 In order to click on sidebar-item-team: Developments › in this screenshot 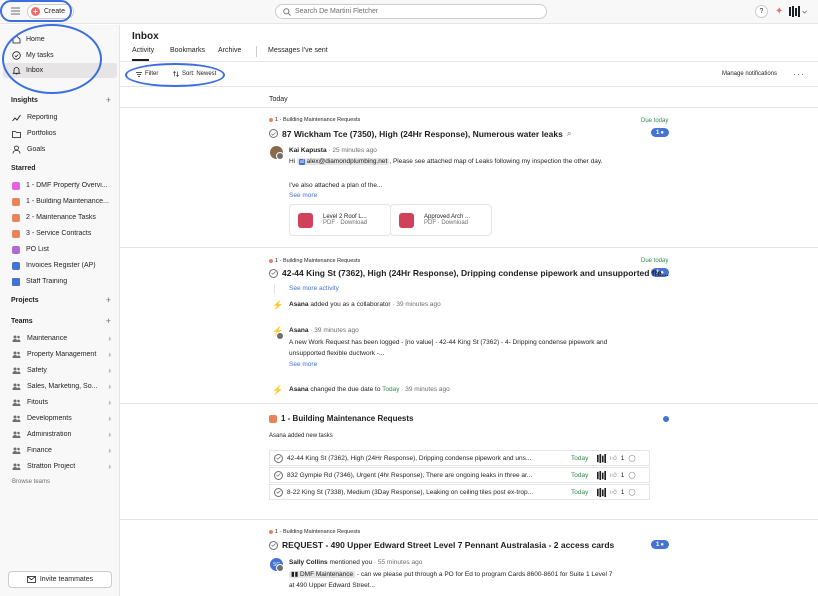, I will do `click(60, 418)`.